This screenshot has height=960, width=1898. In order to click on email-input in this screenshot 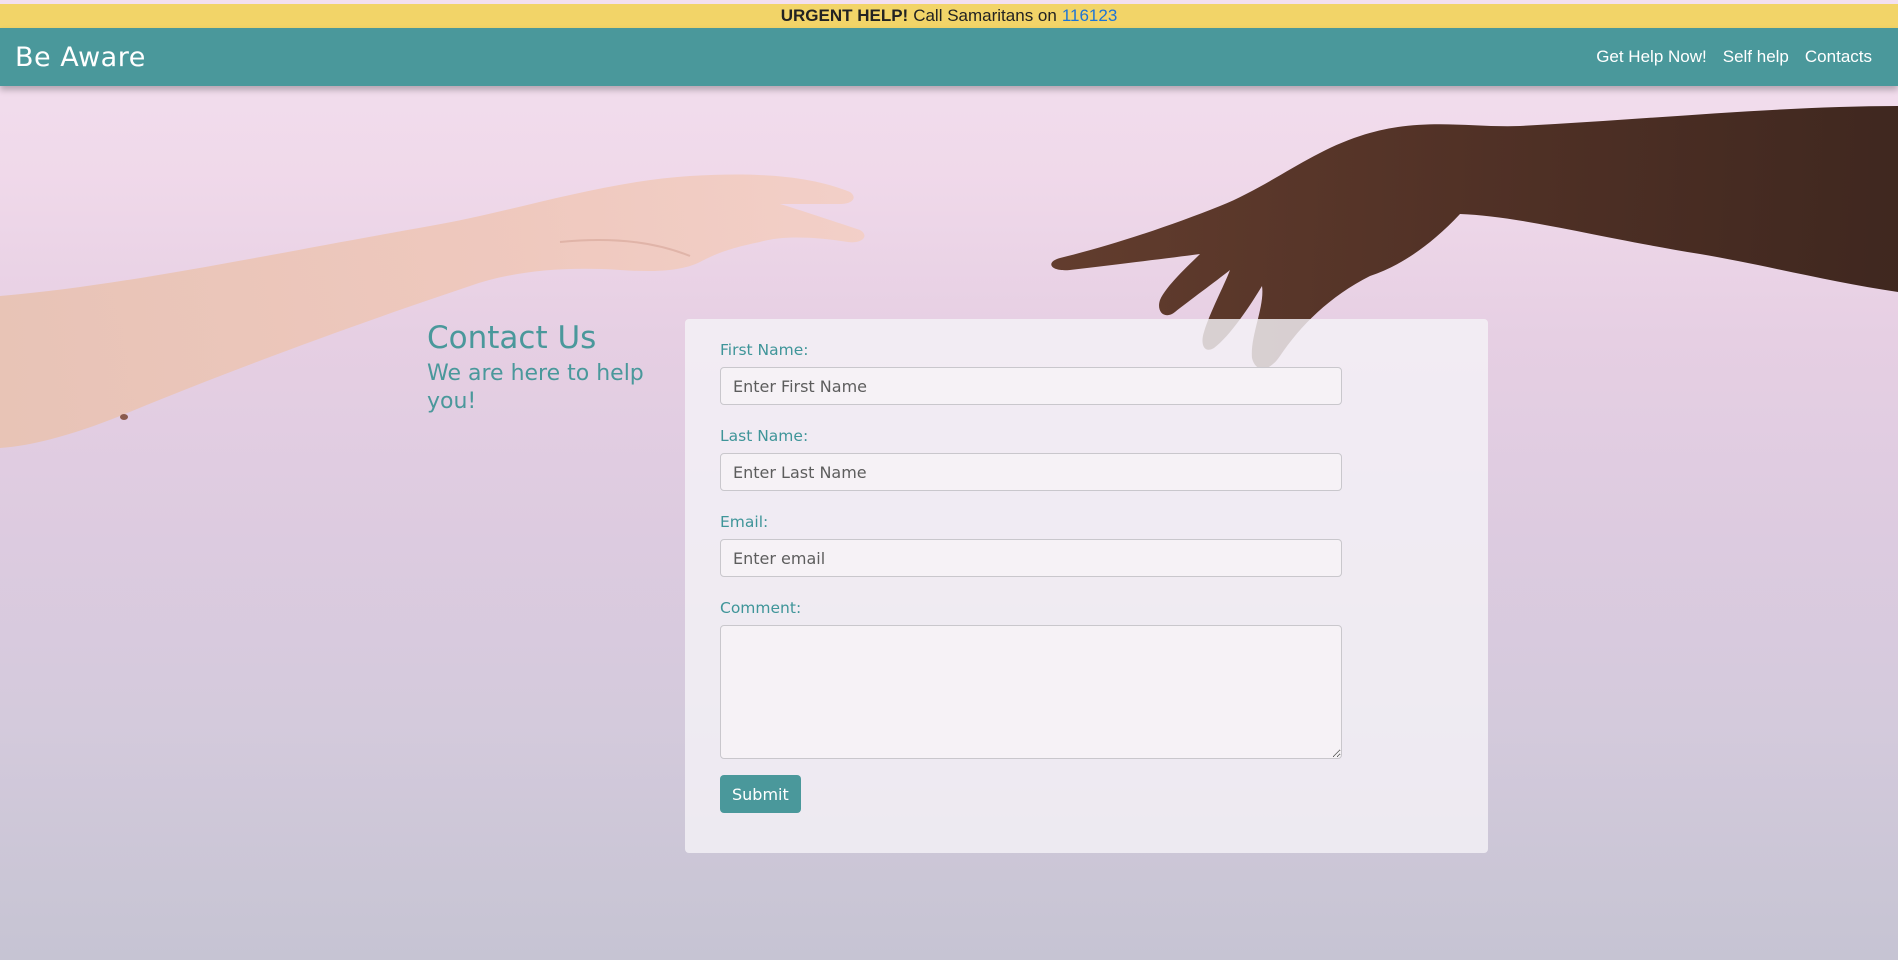, I will do `click(1031, 558)`.